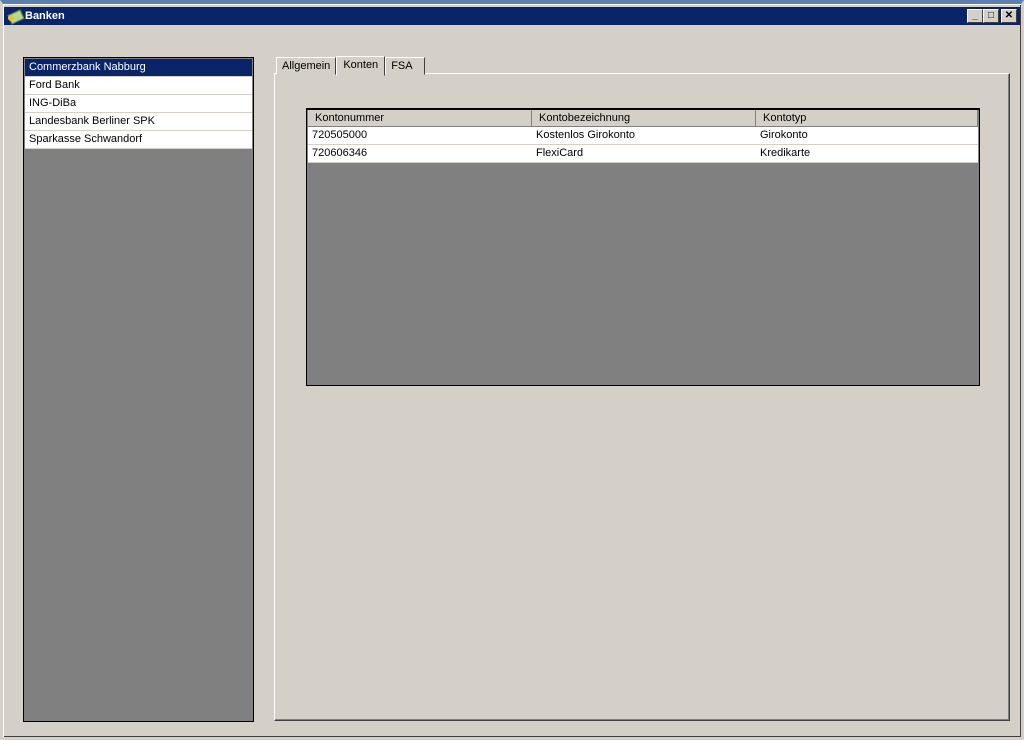 This screenshot has height=740, width=1024. Describe the element at coordinates (361, 66) in the screenshot. I see `tab-konten: Konten` at that location.